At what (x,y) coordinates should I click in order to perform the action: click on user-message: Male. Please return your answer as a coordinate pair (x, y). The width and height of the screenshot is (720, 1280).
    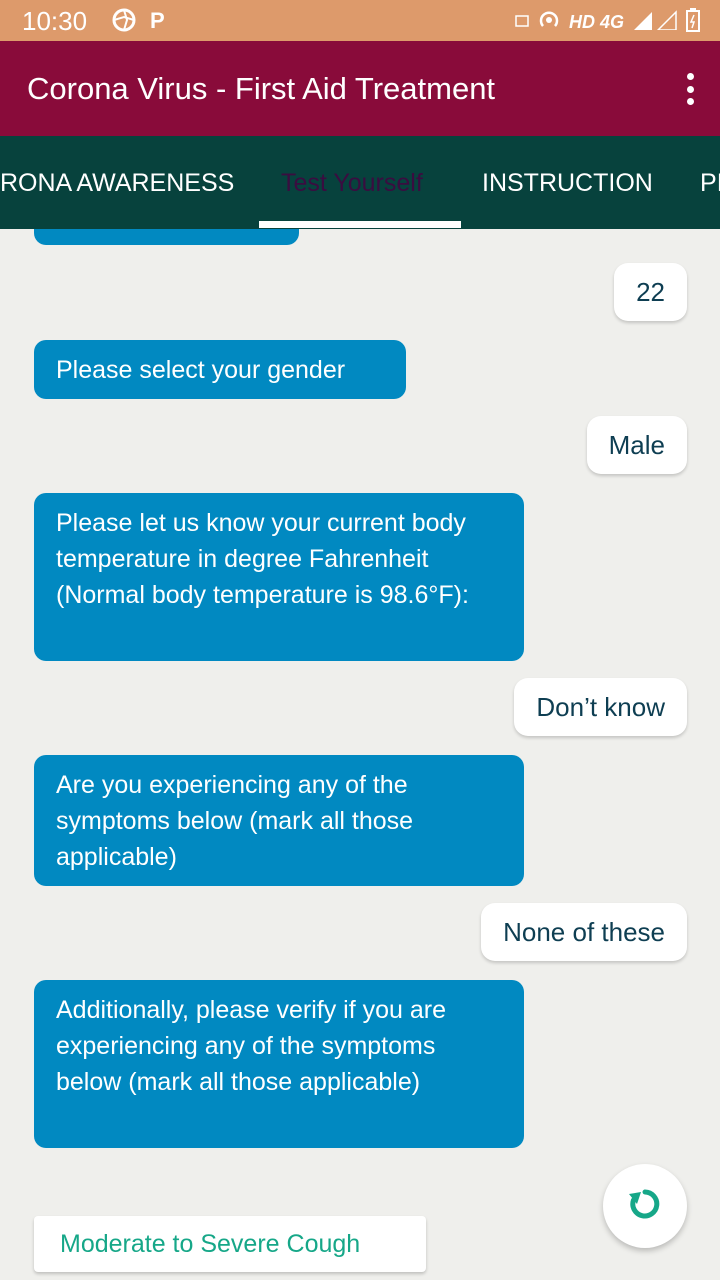
    Looking at the image, I should click on (636, 445).